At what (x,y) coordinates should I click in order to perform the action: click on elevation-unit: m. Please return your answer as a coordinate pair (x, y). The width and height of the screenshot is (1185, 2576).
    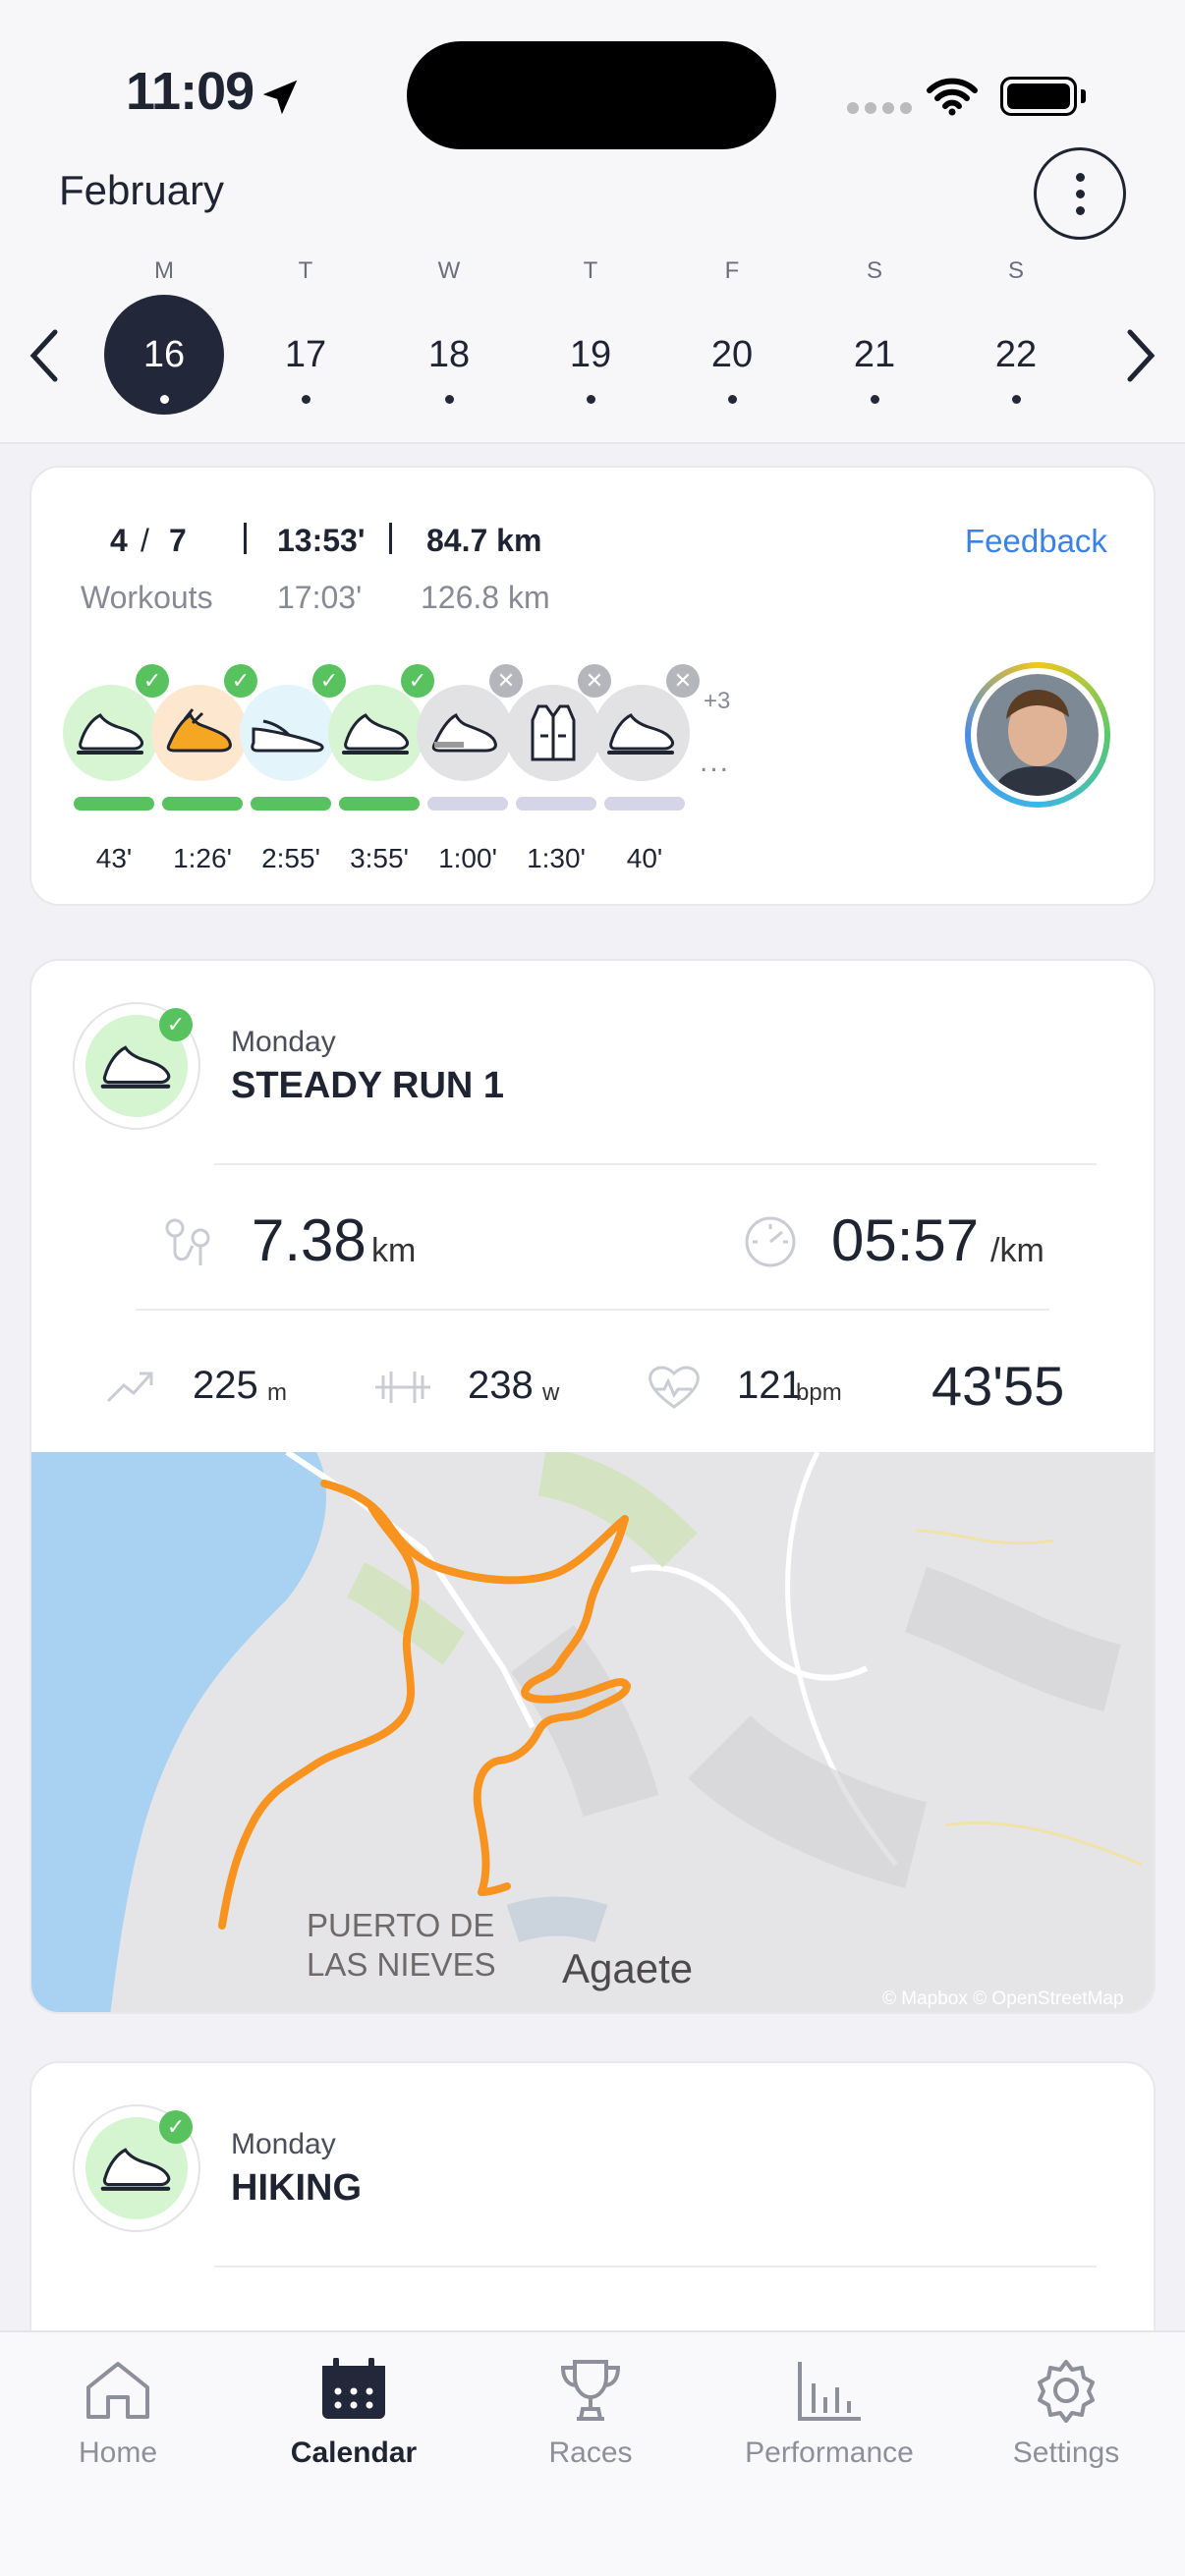
    Looking at the image, I should click on (277, 1392).